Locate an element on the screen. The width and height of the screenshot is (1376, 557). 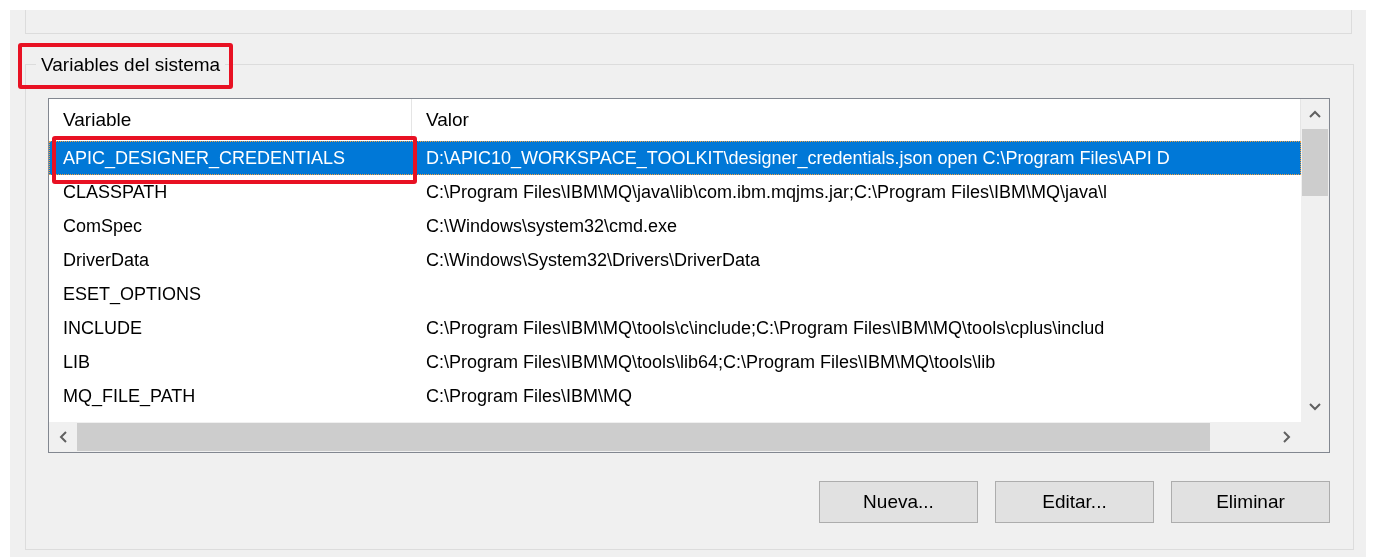
chevron-right-icon is located at coordinates (1287, 437).